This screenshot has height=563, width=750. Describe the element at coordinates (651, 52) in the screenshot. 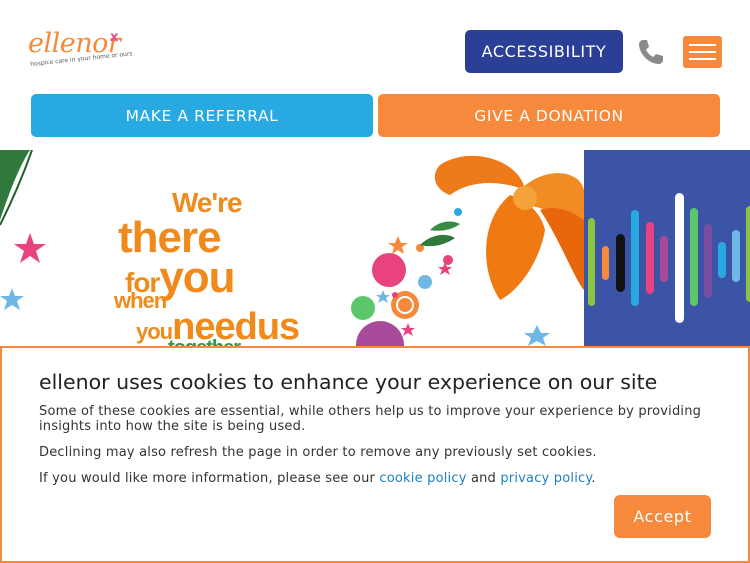

I see `phone-icon` at that location.